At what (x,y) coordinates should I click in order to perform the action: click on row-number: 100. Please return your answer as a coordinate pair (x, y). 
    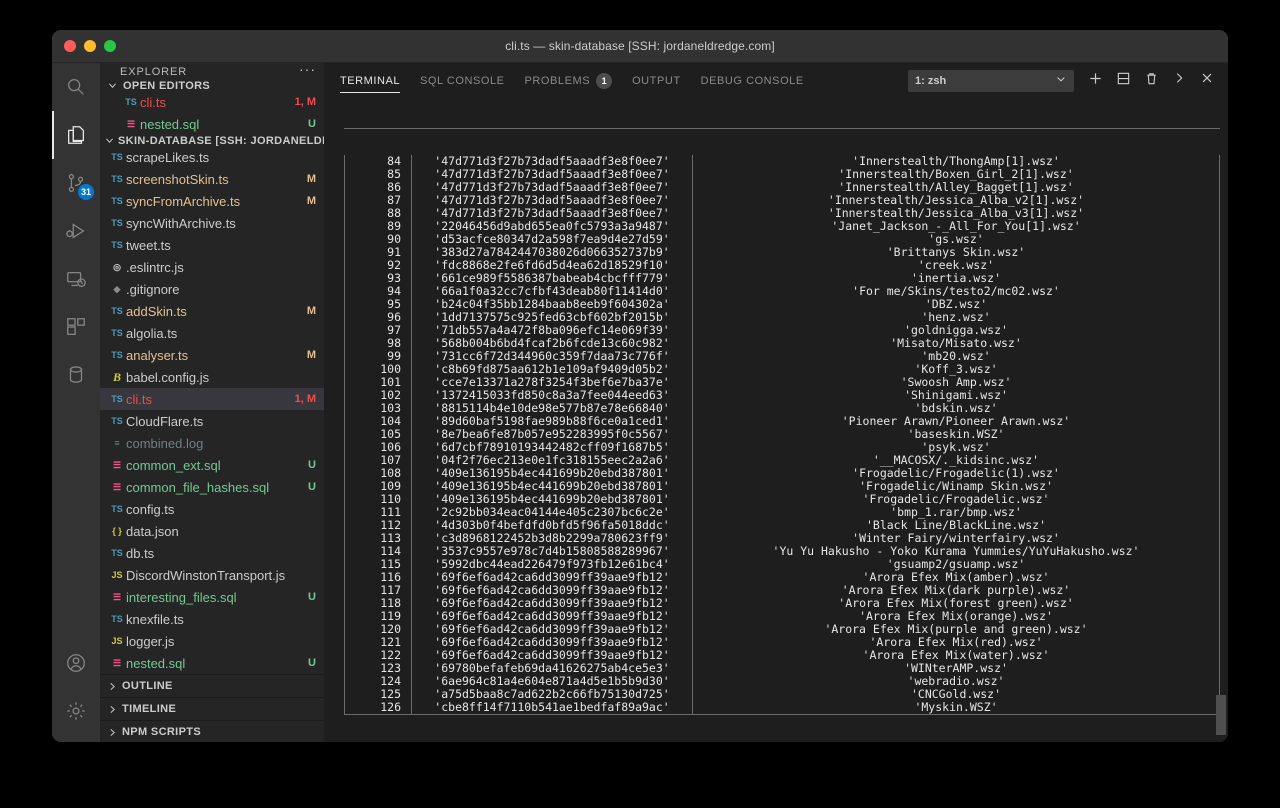
    Looking at the image, I should click on (390, 369).